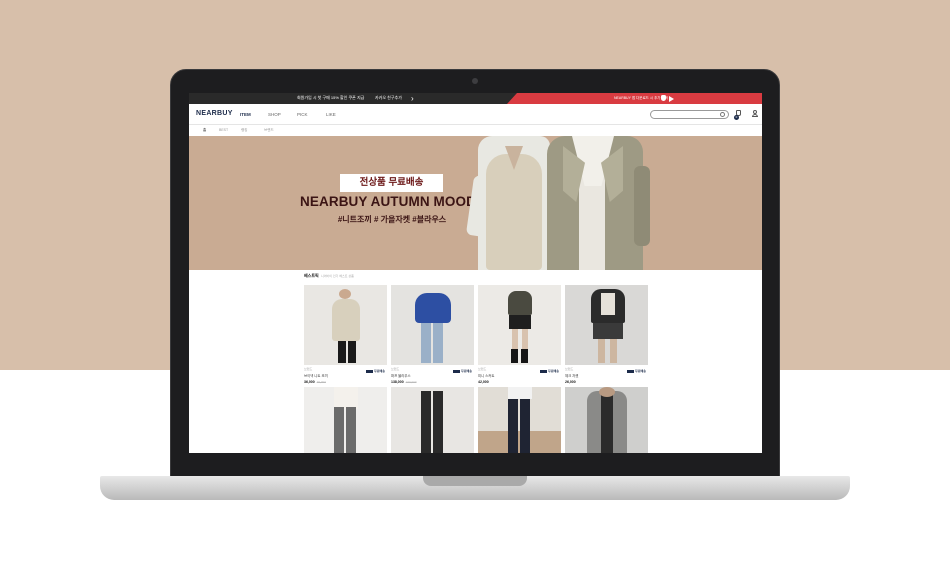  I want to click on best-section-subtitle: 니어바이 인기 베스트 상품, so click(337, 276).